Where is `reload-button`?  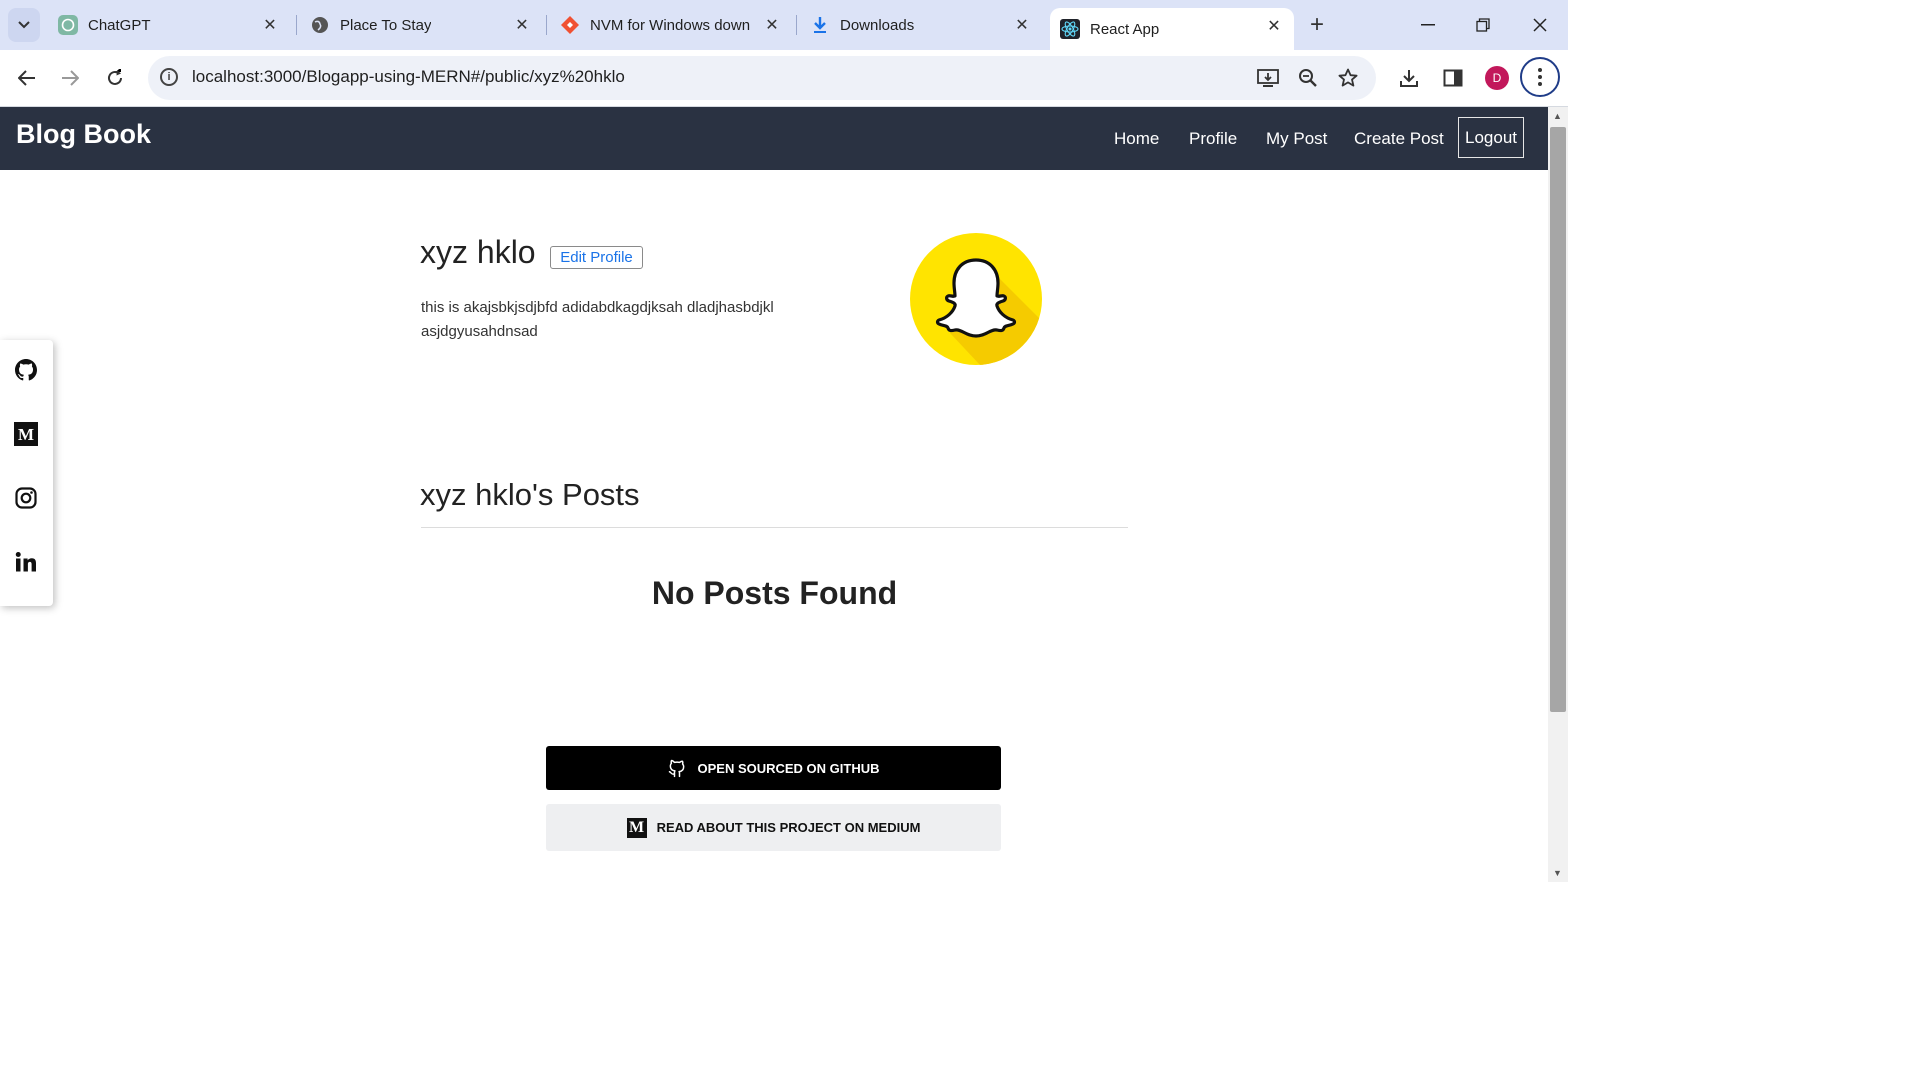 reload-button is located at coordinates (115, 78).